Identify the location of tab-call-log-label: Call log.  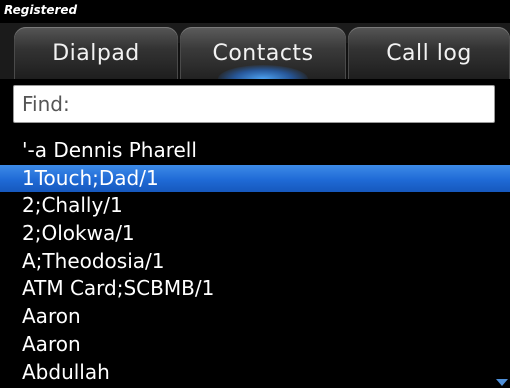
(429, 53).